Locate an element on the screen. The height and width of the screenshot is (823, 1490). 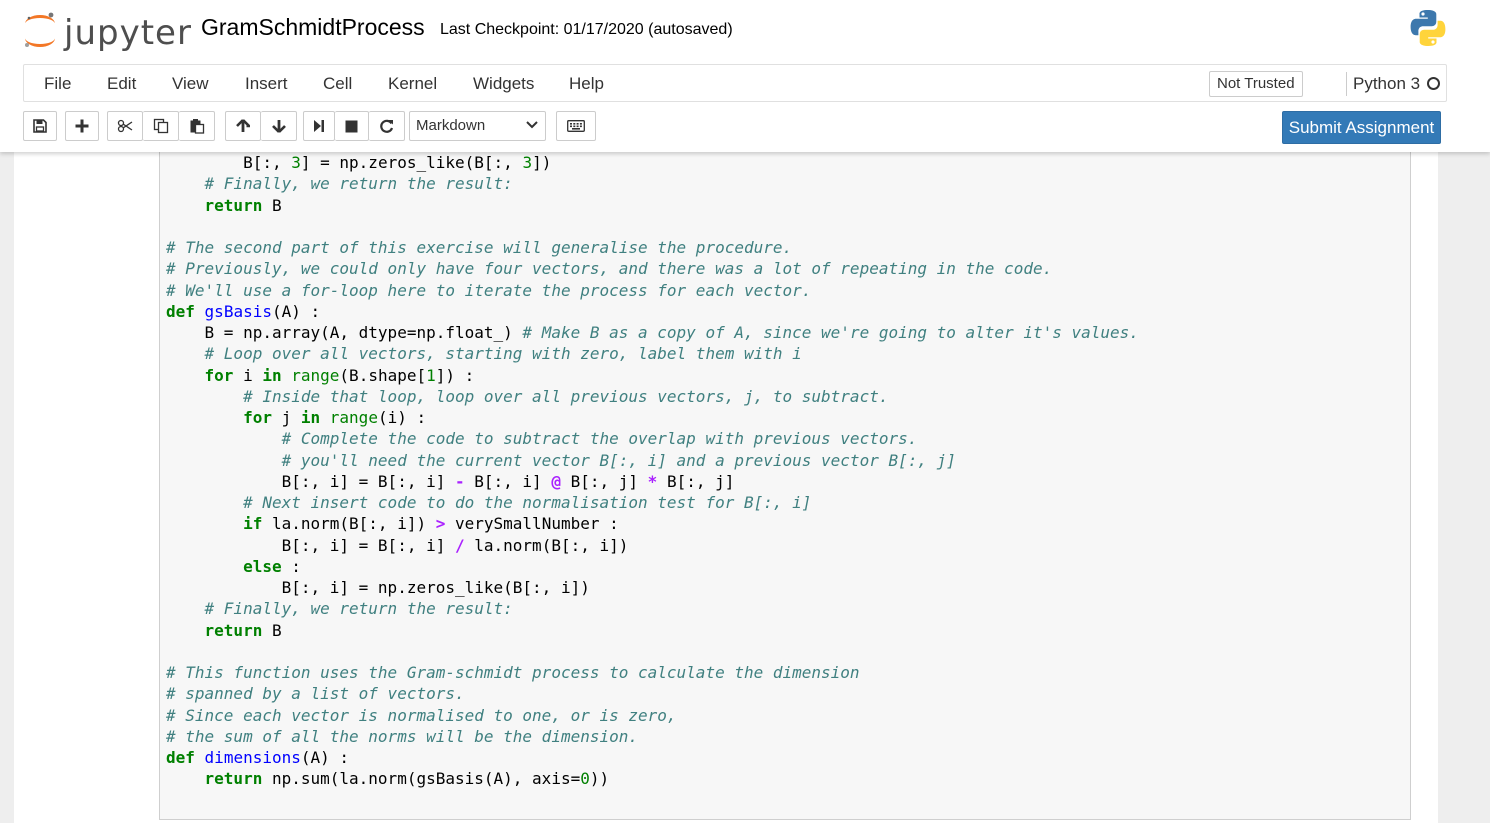
paste-button is located at coordinates (197, 126).